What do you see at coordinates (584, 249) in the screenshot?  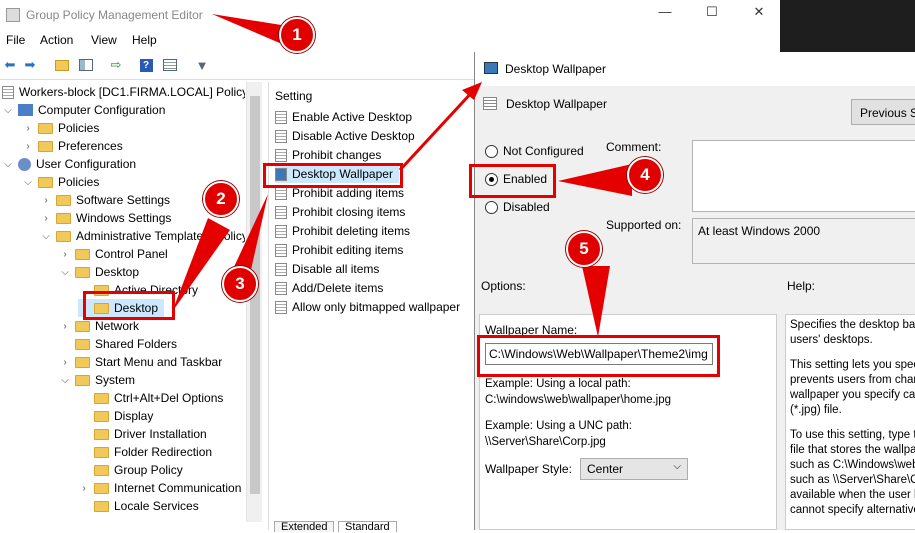 I see `step-badge-5: 5` at bounding box center [584, 249].